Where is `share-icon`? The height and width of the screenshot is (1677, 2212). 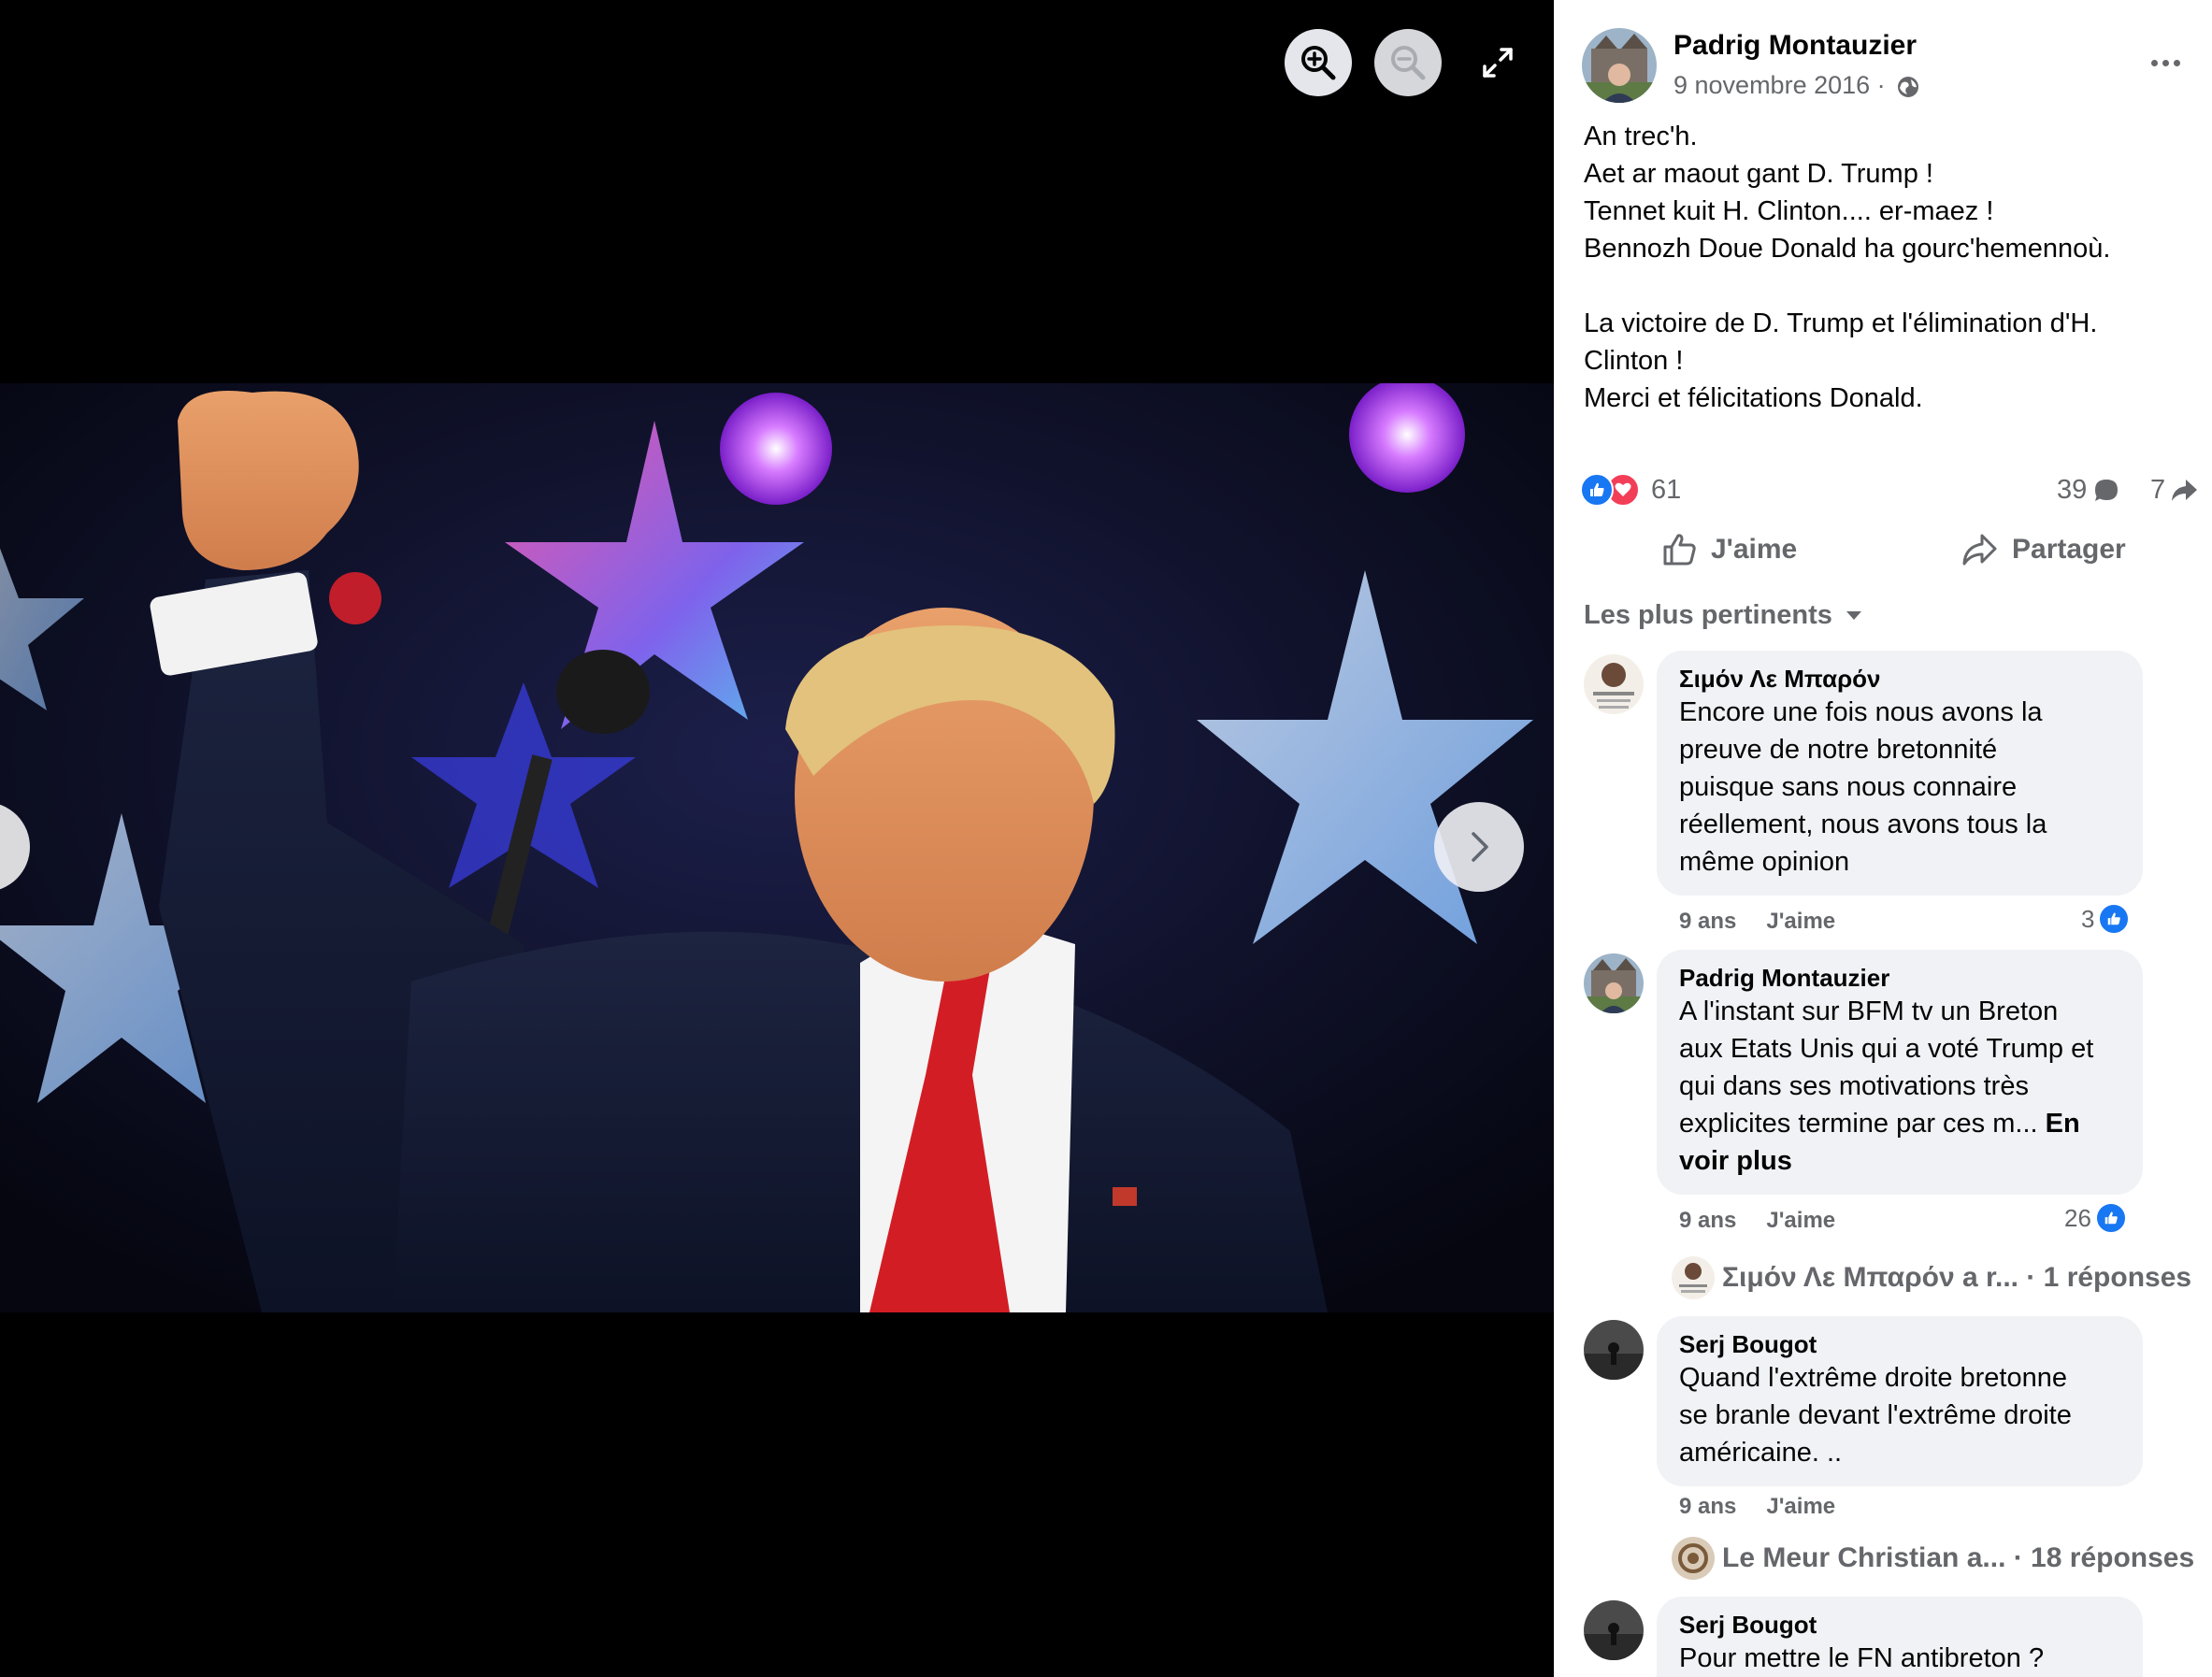 share-icon is located at coordinates (1979, 550).